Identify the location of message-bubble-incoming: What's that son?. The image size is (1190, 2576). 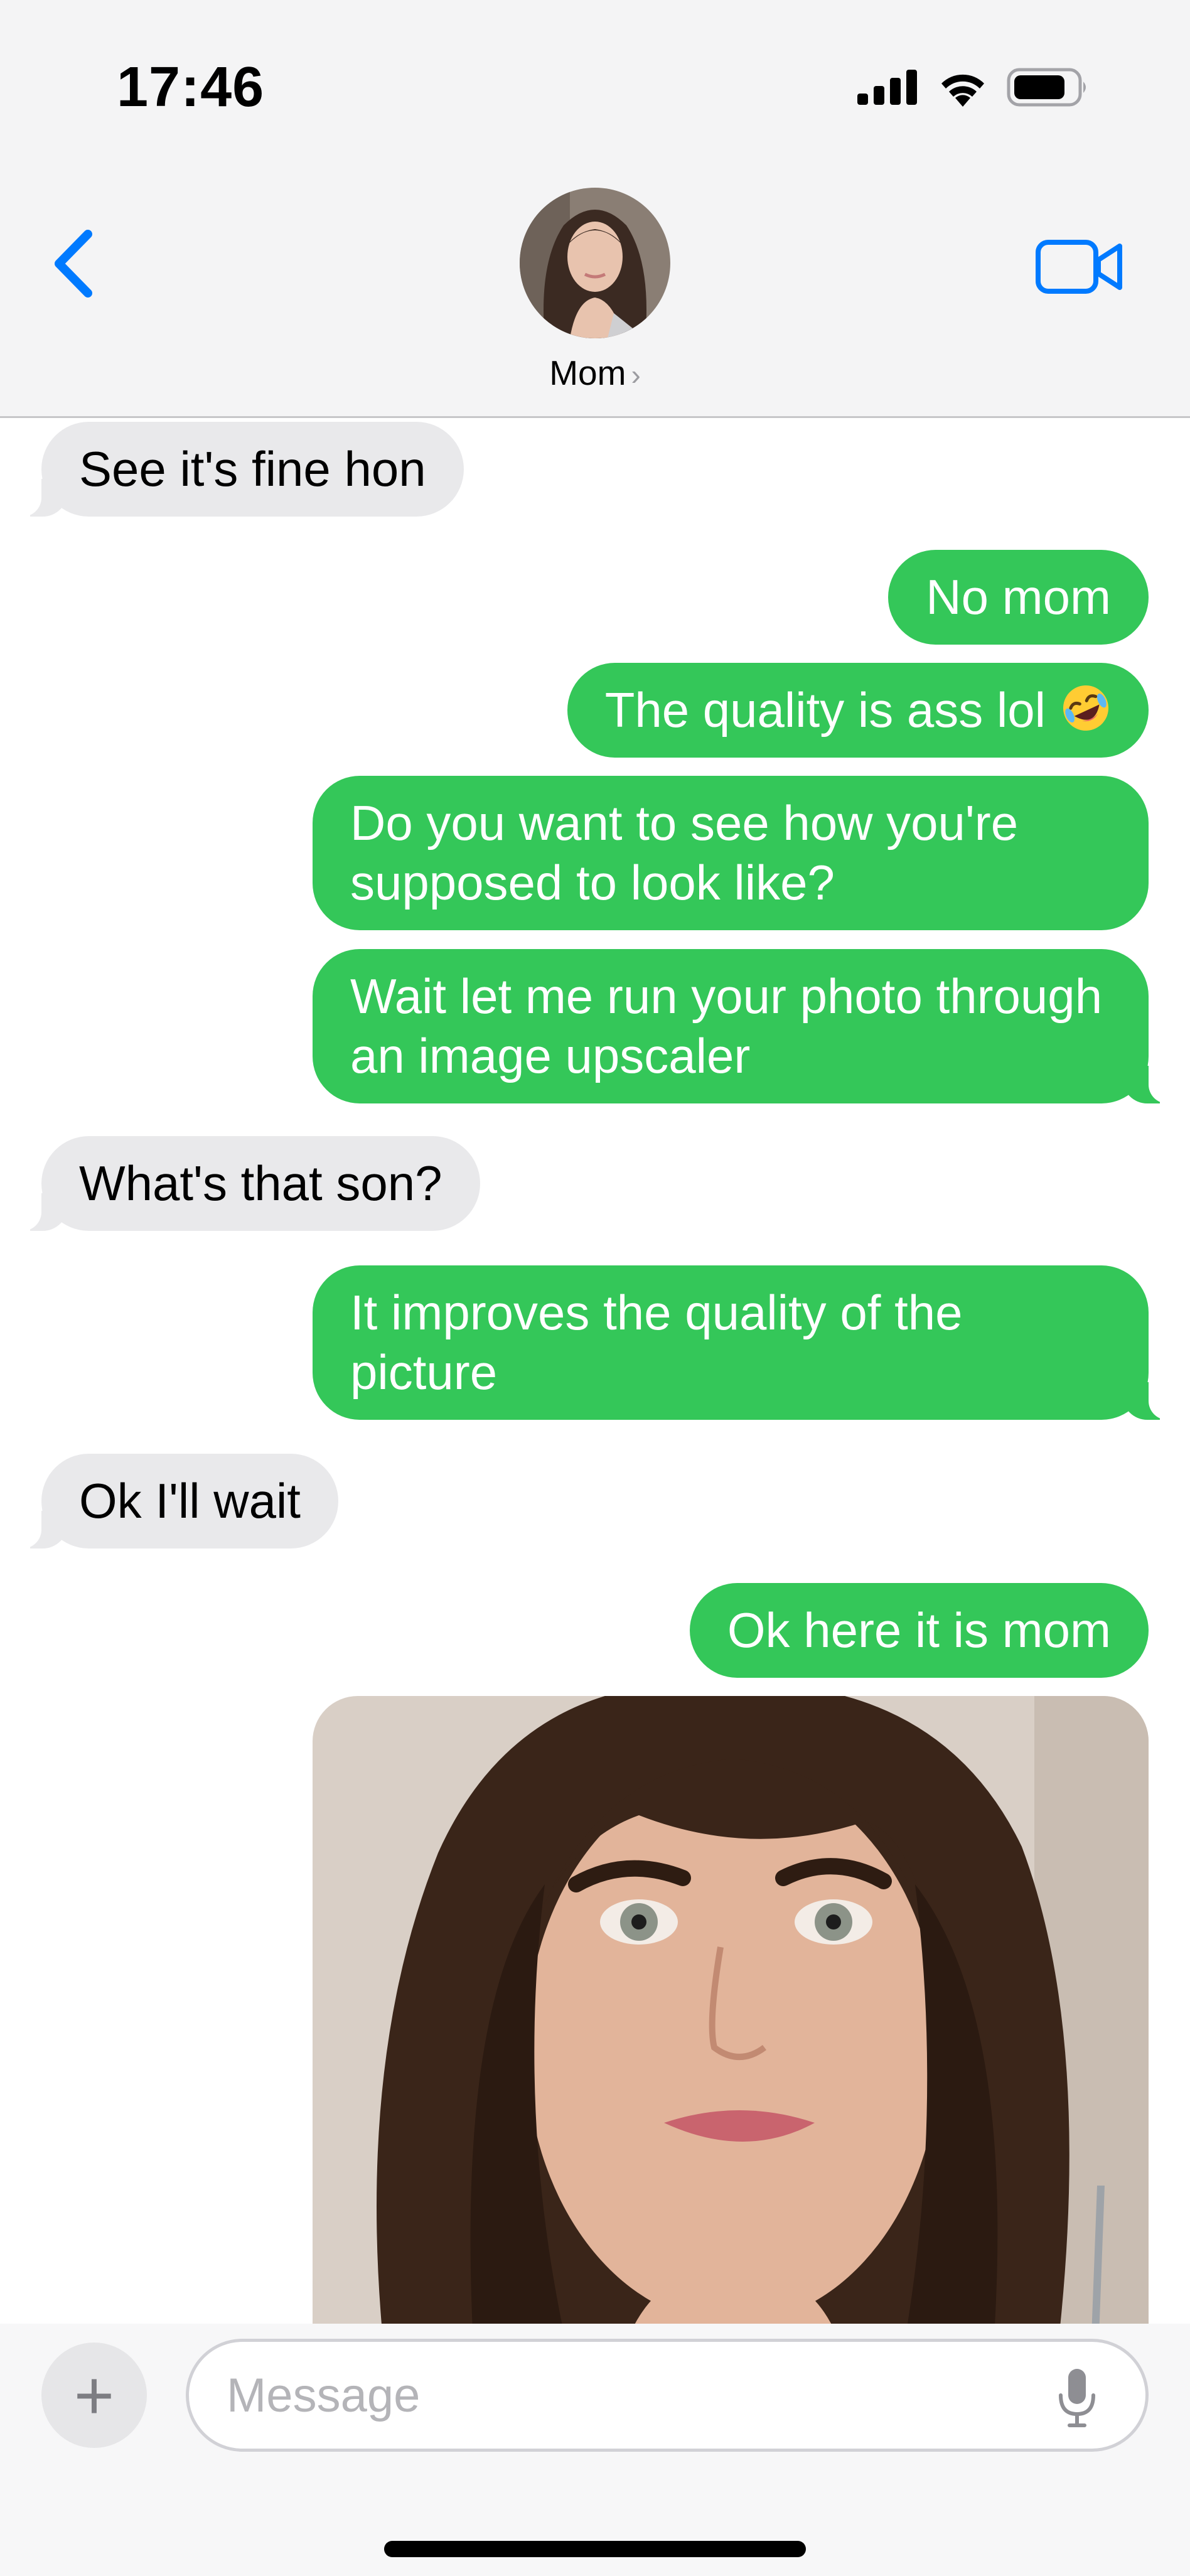
(248, 1183).